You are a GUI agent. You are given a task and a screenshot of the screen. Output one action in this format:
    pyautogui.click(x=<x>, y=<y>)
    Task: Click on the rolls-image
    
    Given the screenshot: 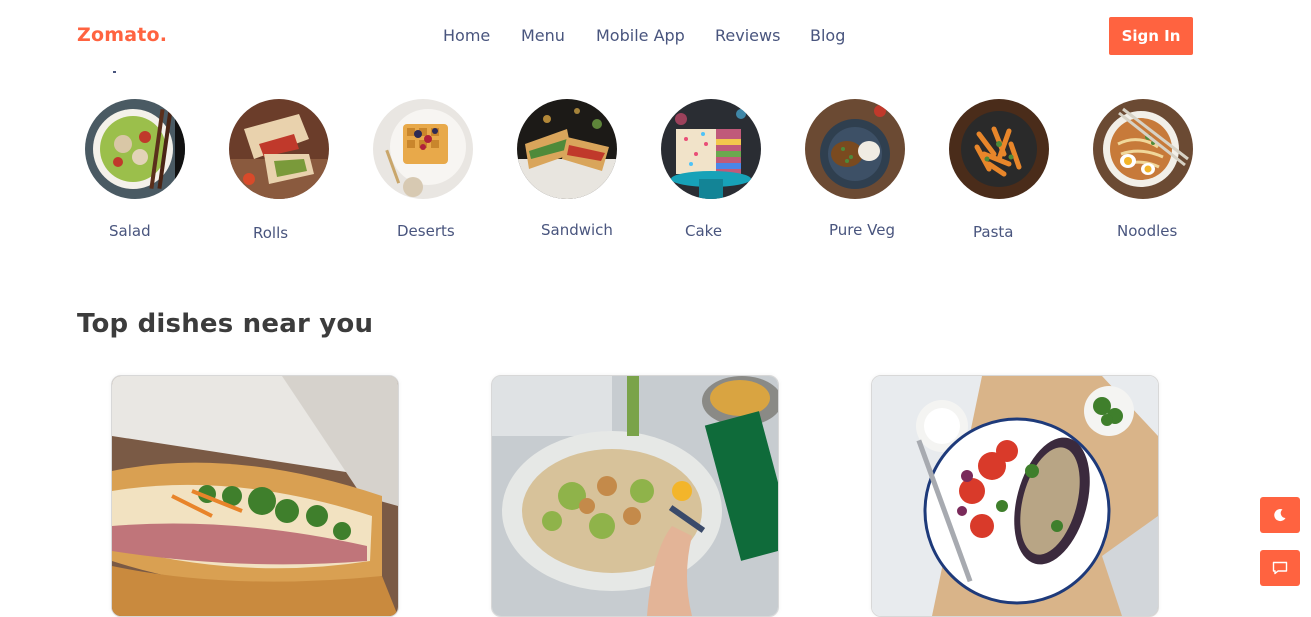 What is the action you would take?
    pyautogui.click(x=279, y=149)
    